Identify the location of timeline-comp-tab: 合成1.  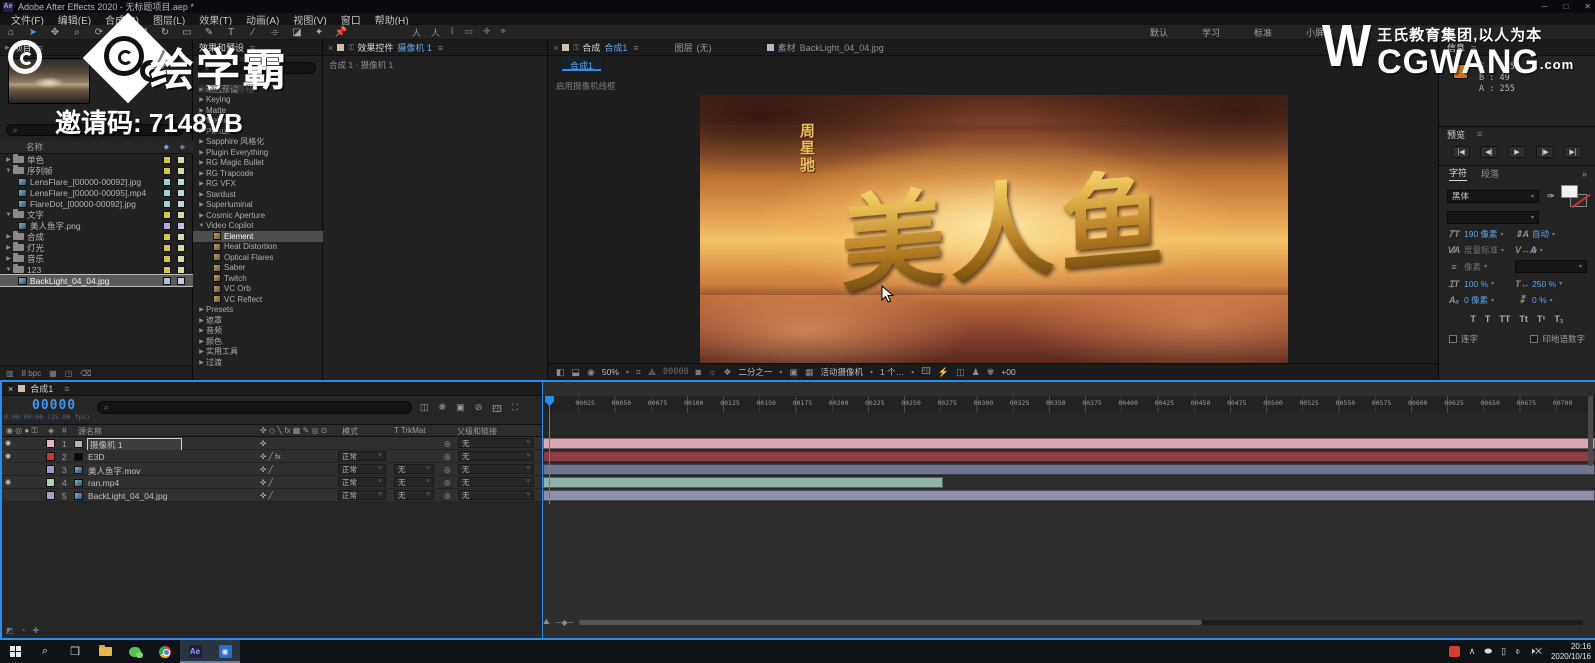
(41, 388).